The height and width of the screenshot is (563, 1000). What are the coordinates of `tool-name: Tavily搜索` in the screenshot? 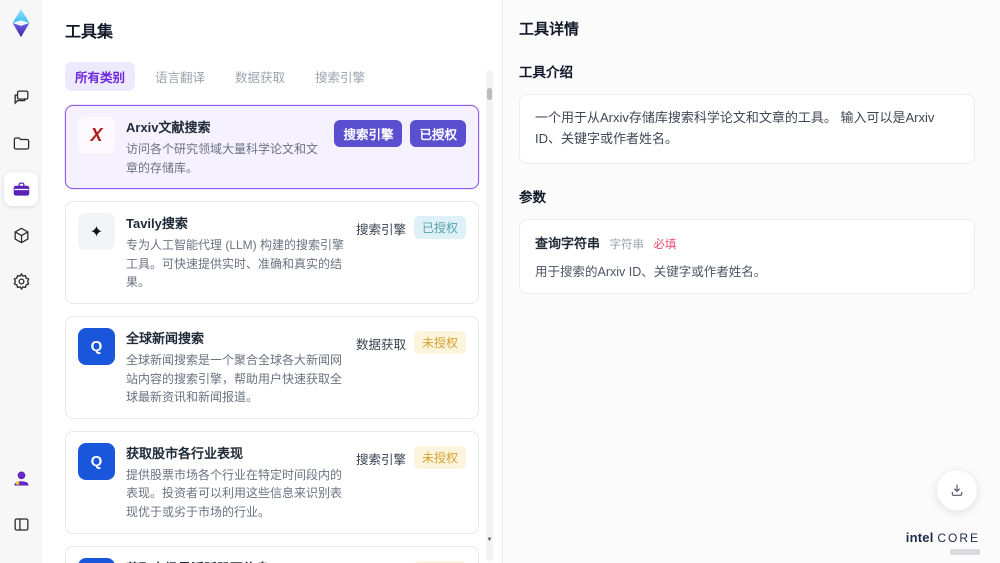 It's located at (157, 224).